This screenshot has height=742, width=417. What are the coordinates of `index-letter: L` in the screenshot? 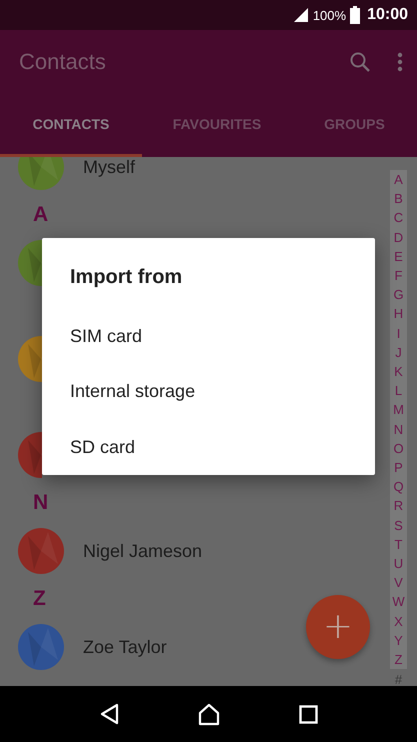 It's located at (398, 390).